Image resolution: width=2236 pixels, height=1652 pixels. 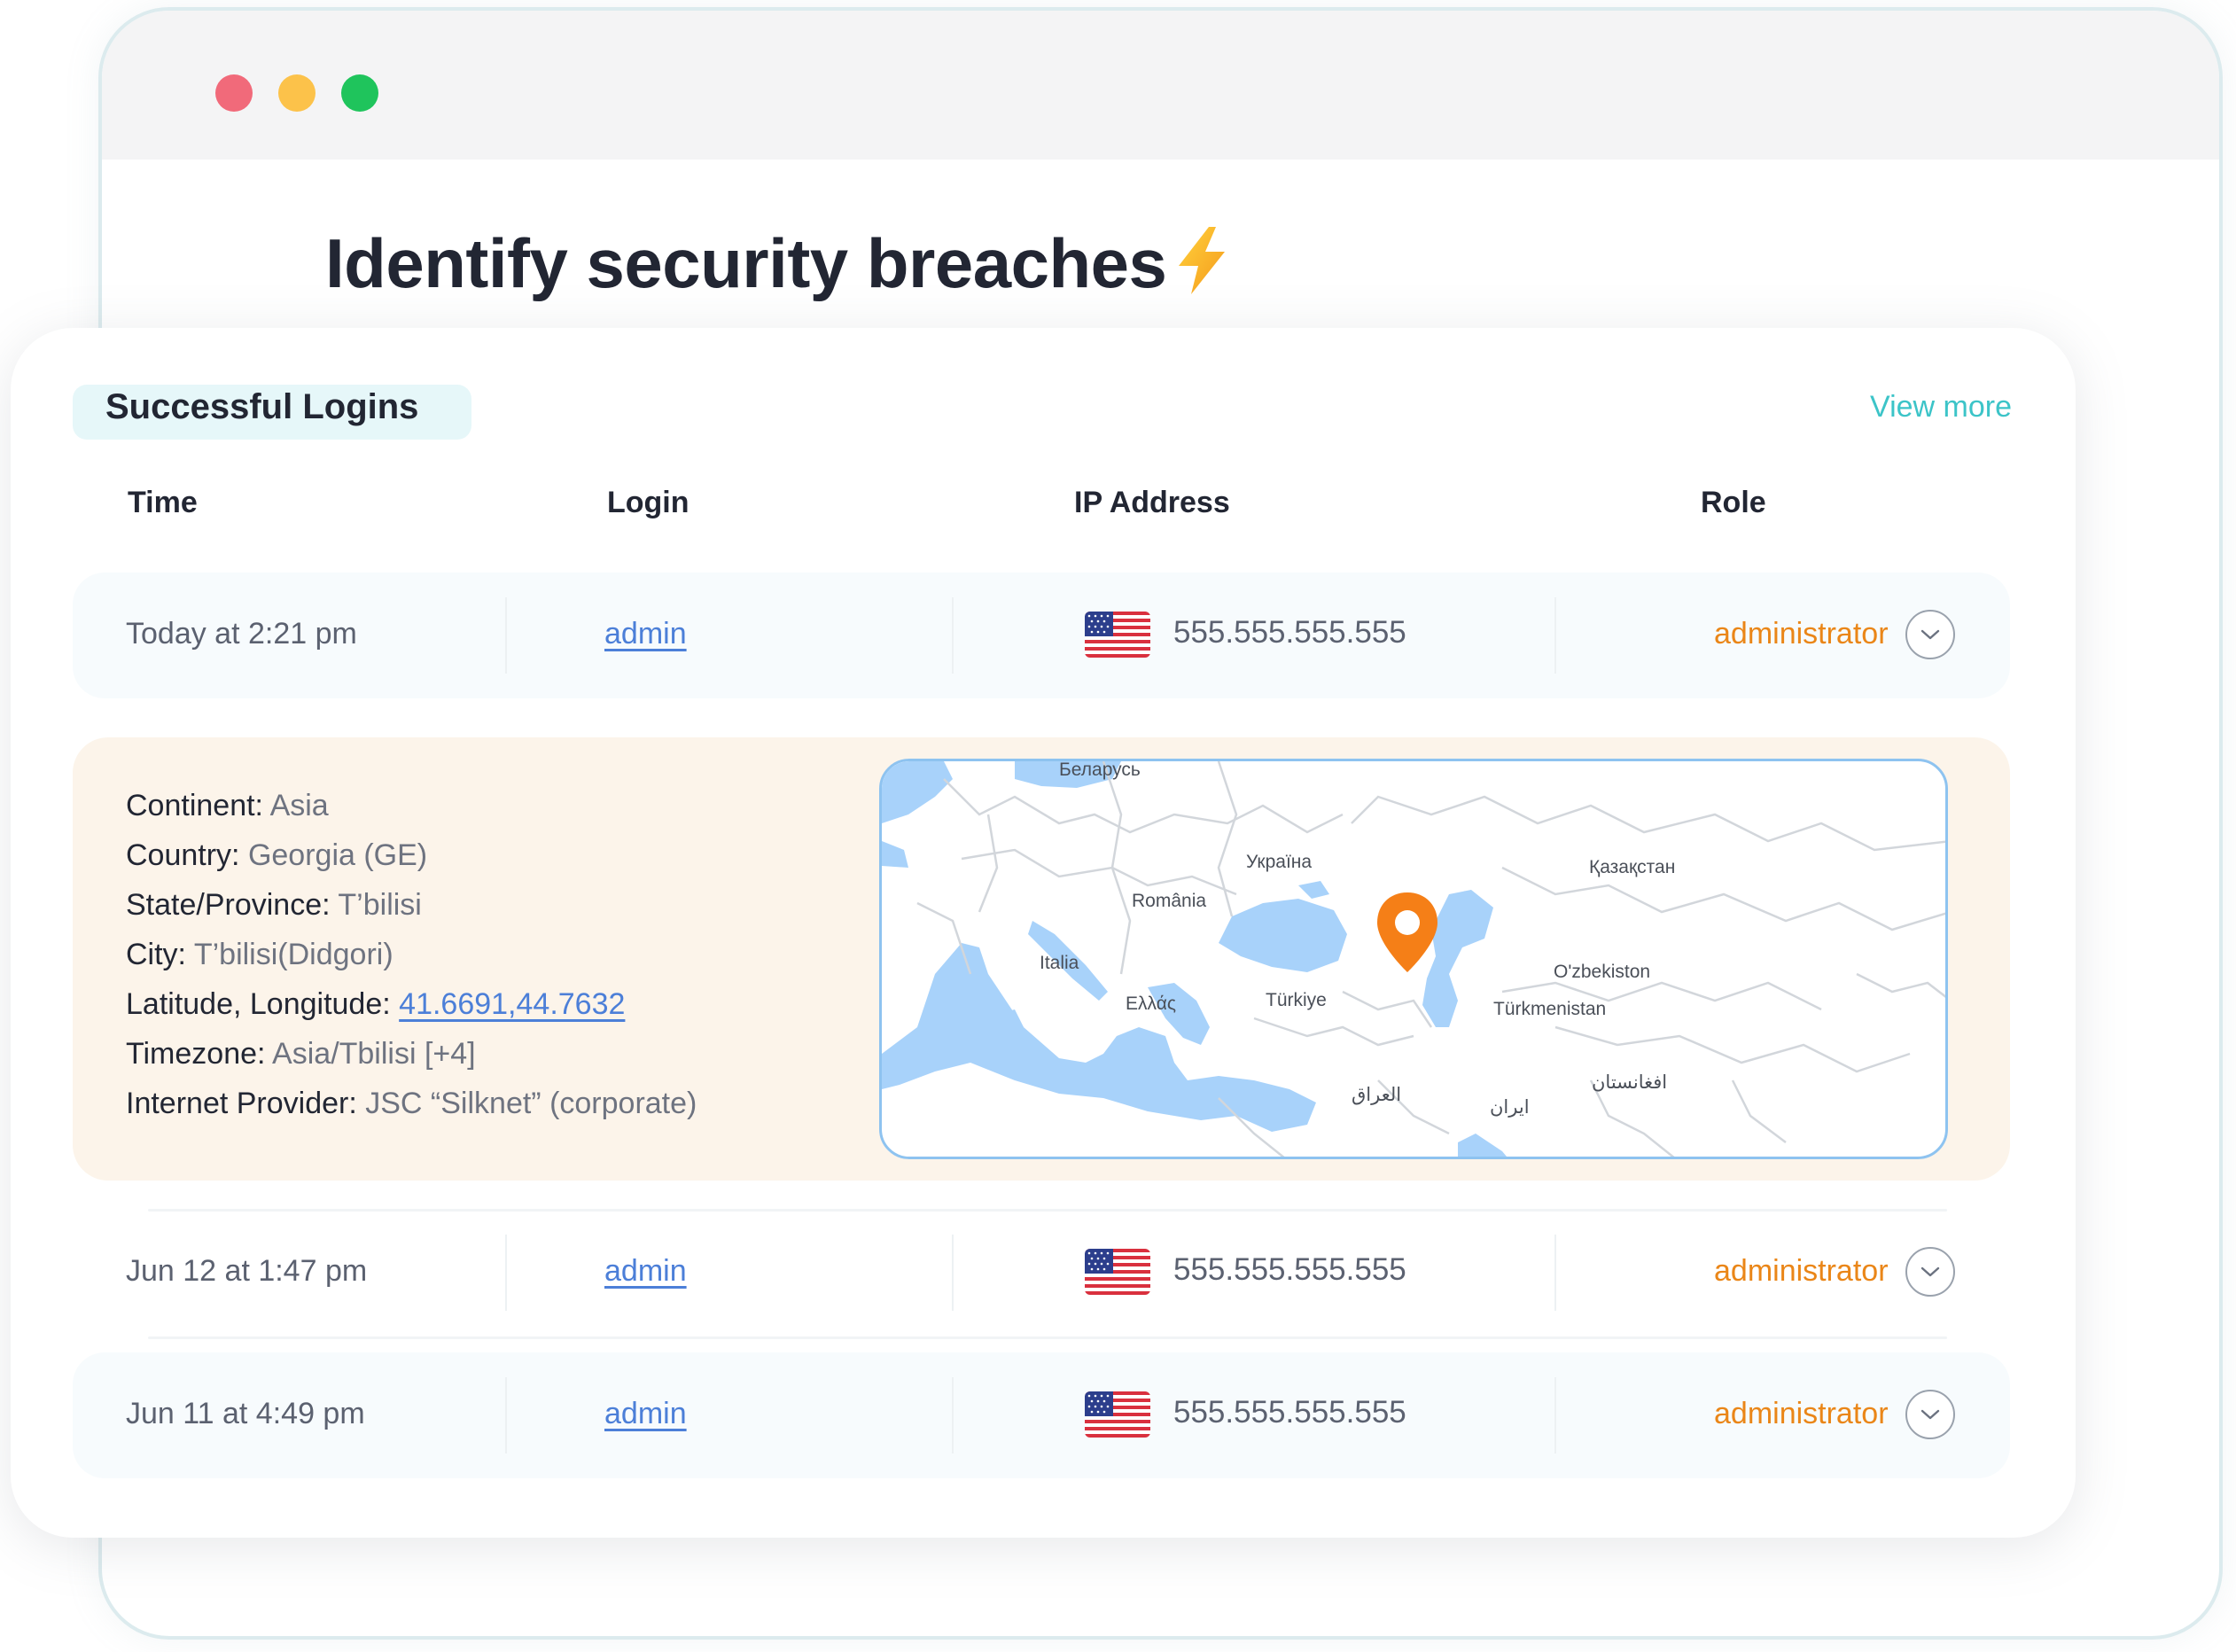 What do you see at coordinates (299, 805) in the screenshot?
I see `detail-value: Asia` at bounding box center [299, 805].